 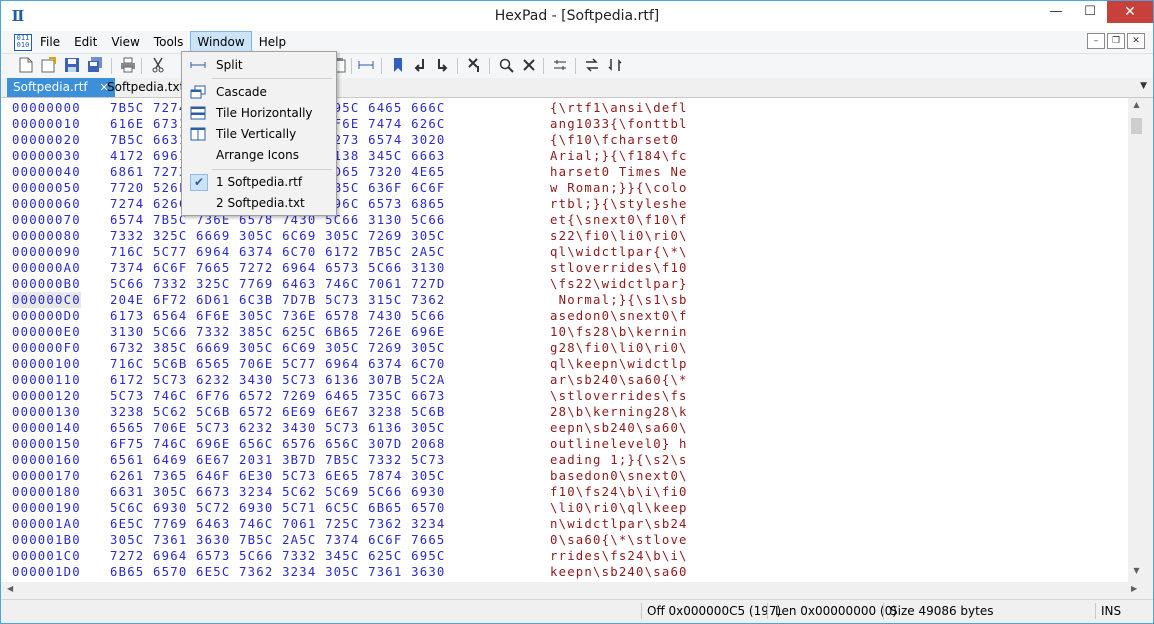 What do you see at coordinates (506, 66) in the screenshot?
I see `find-icon` at bounding box center [506, 66].